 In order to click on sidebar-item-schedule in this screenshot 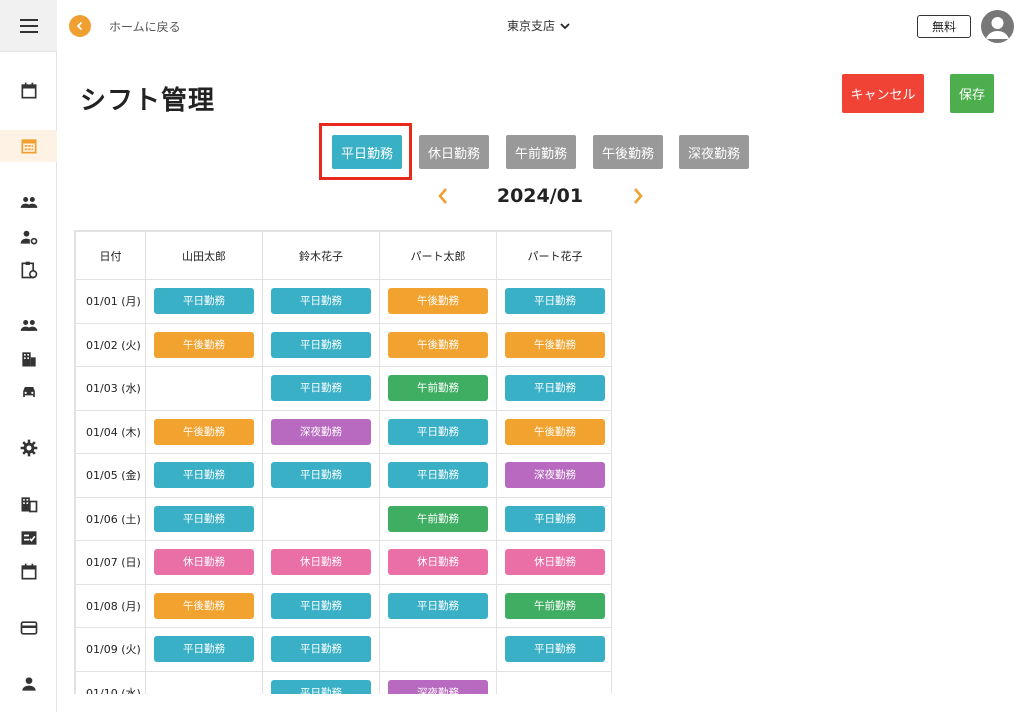, I will do `click(28, 572)`.